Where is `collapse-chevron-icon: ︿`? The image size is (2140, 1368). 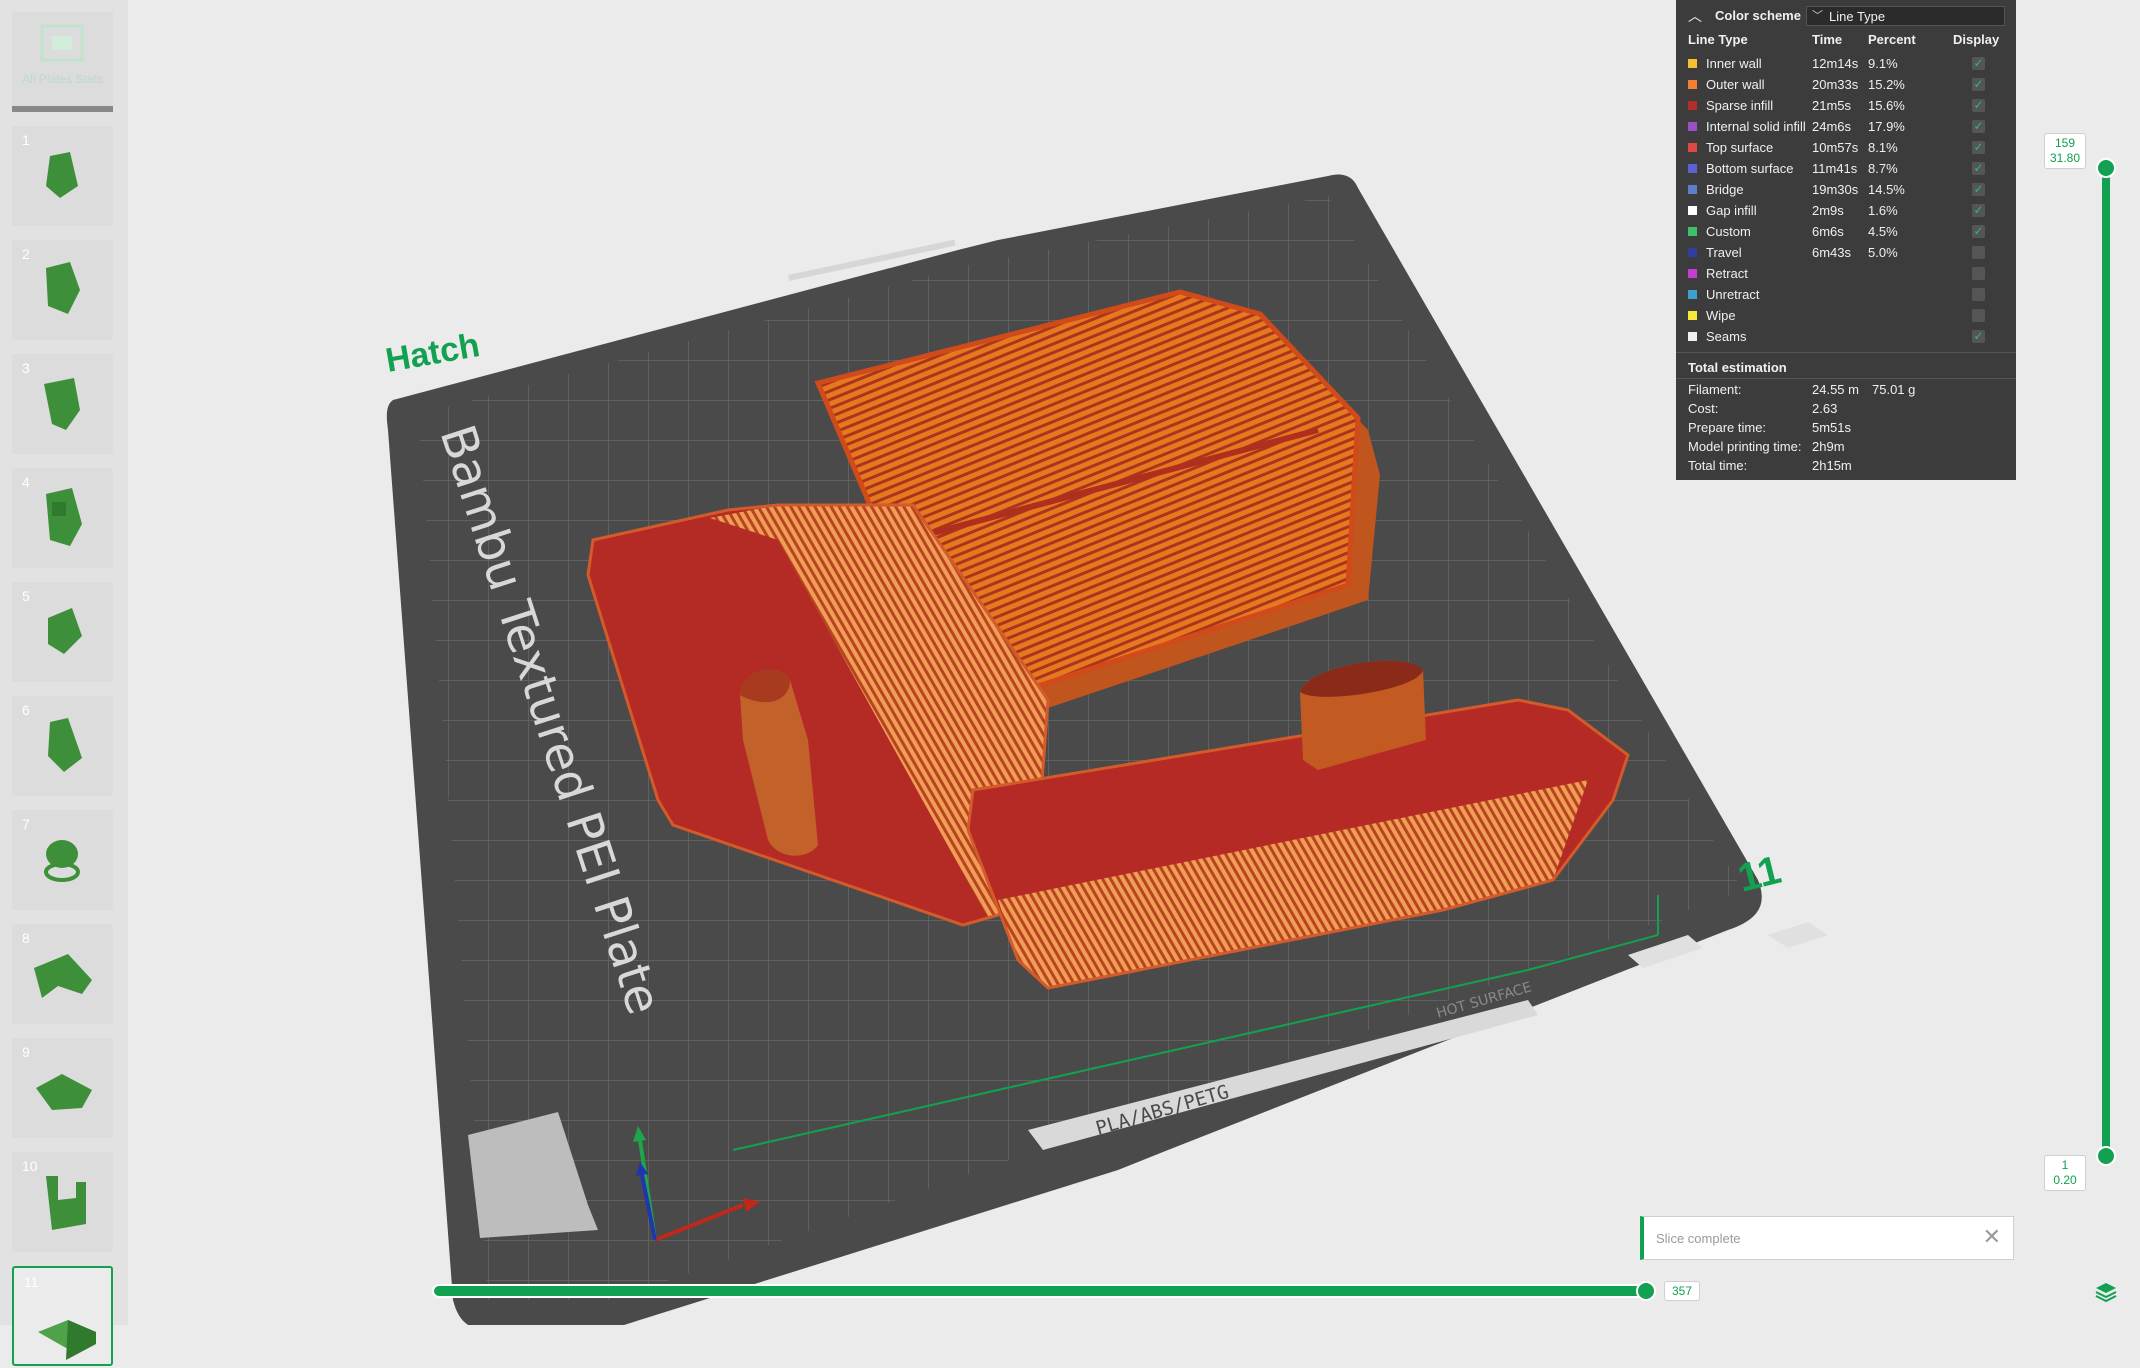
collapse-chevron-icon: ︿ is located at coordinates (1695, 16).